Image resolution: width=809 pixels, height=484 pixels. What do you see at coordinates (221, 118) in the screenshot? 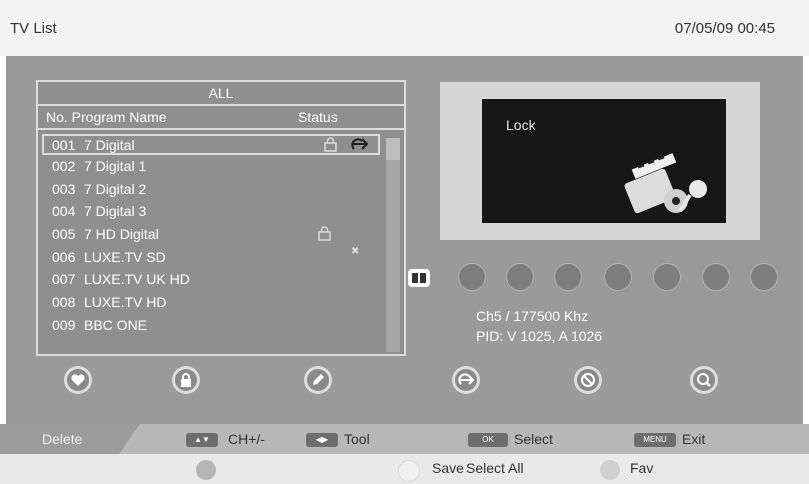
I see `list-header: No. Program Name Status` at bounding box center [221, 118].